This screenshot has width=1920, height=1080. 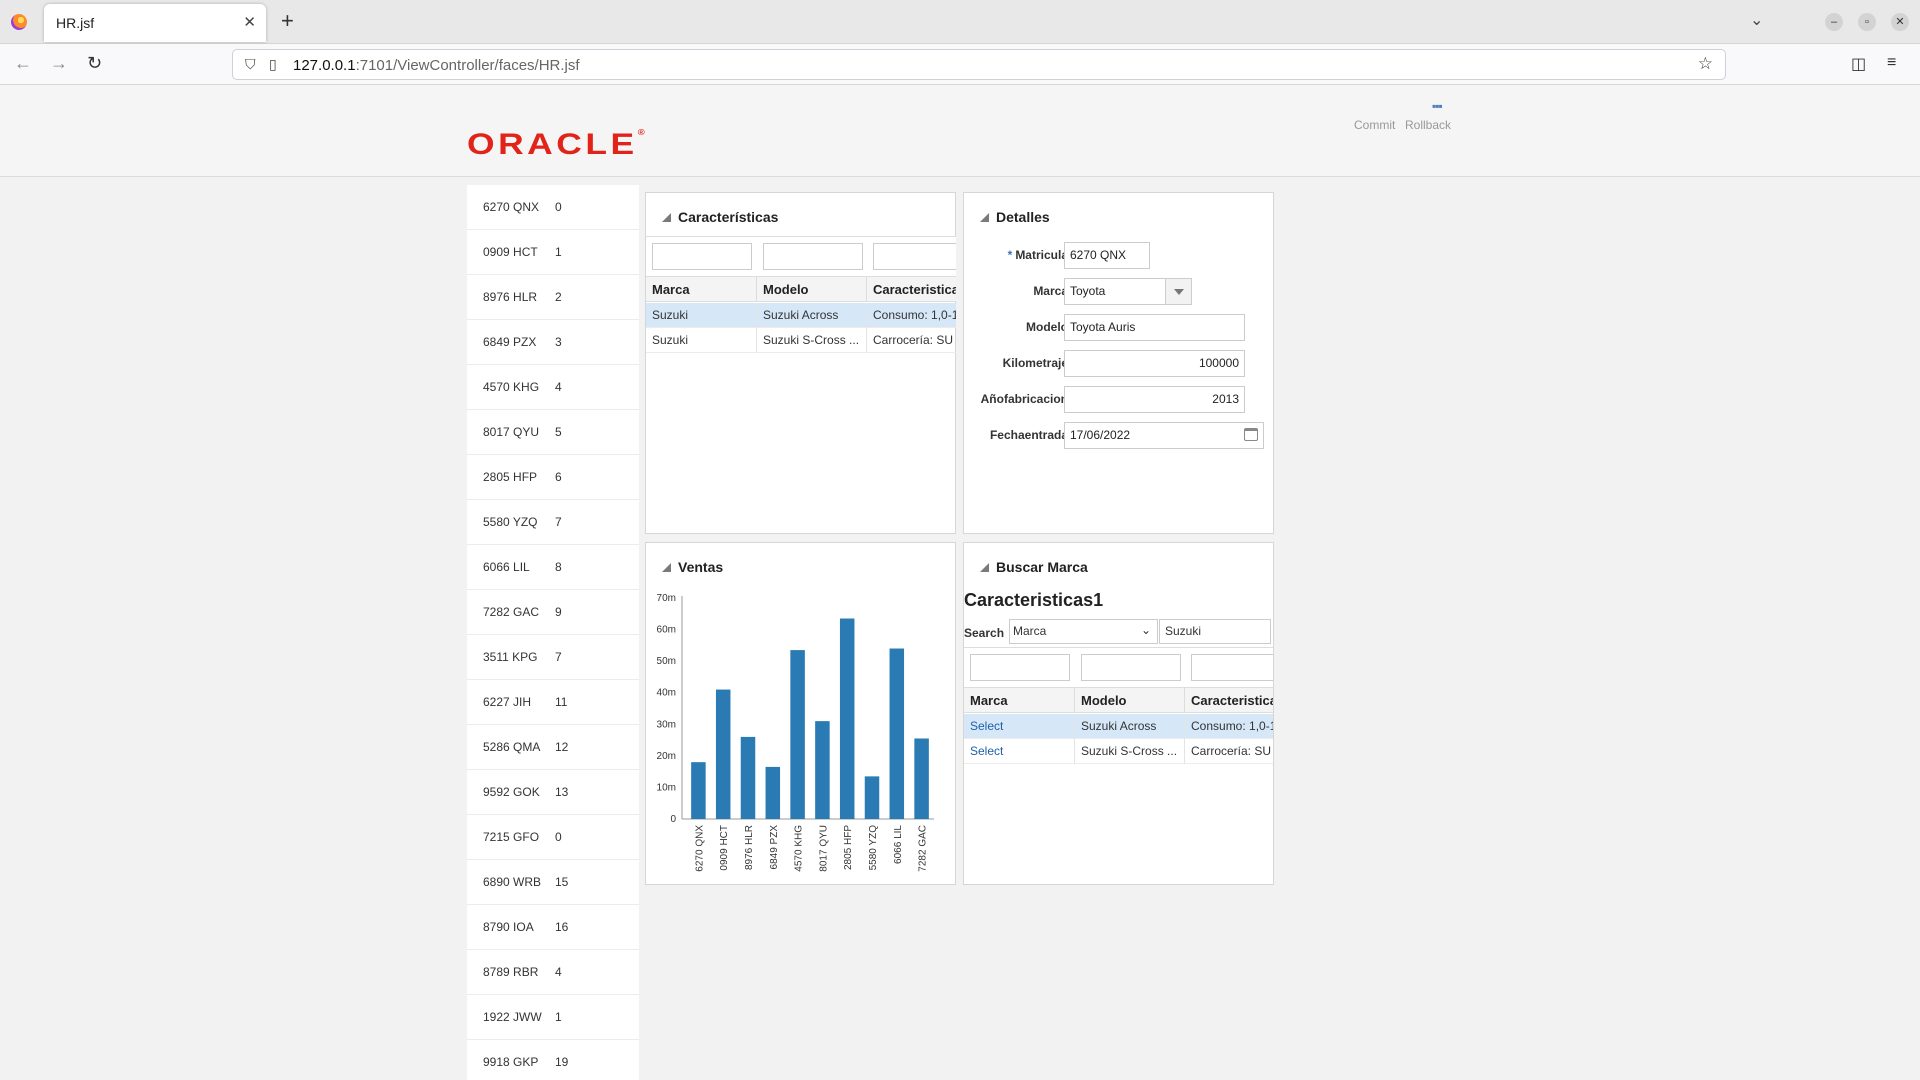 I want to click on close-window-icon: ✕, so click(x=1900, y=22).